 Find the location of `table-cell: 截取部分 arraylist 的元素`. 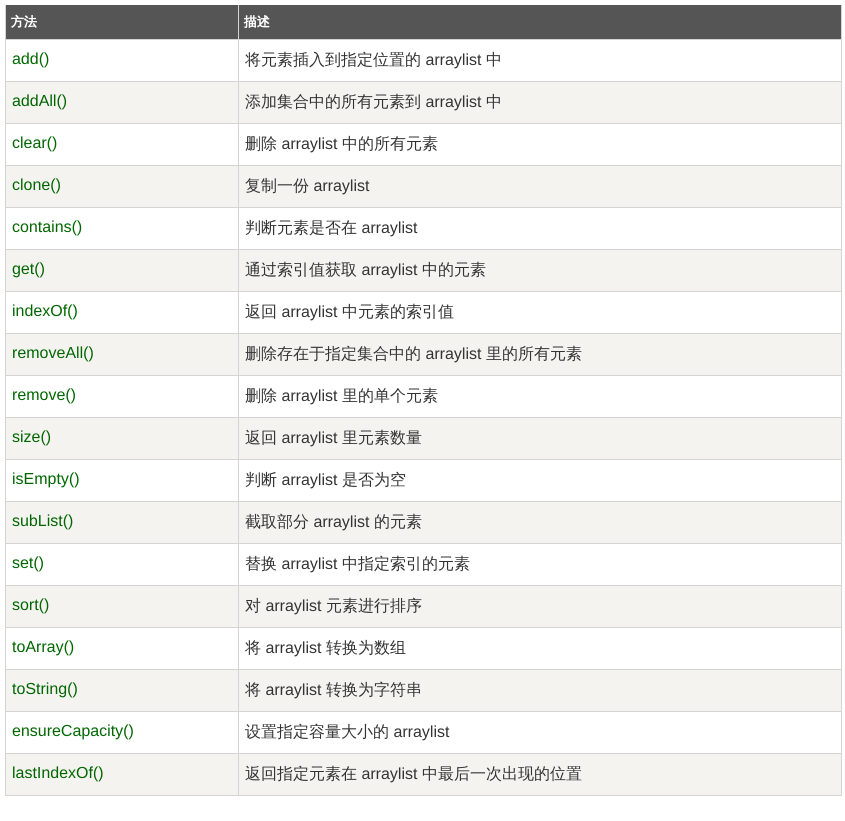

table-cell: 截取部分 arraylist 的元素 is located at coordinates (540, 522).